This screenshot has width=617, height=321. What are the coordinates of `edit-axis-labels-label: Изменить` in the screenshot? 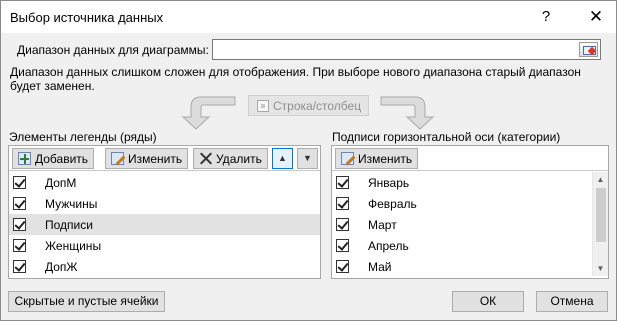 It's located at (385, 158).